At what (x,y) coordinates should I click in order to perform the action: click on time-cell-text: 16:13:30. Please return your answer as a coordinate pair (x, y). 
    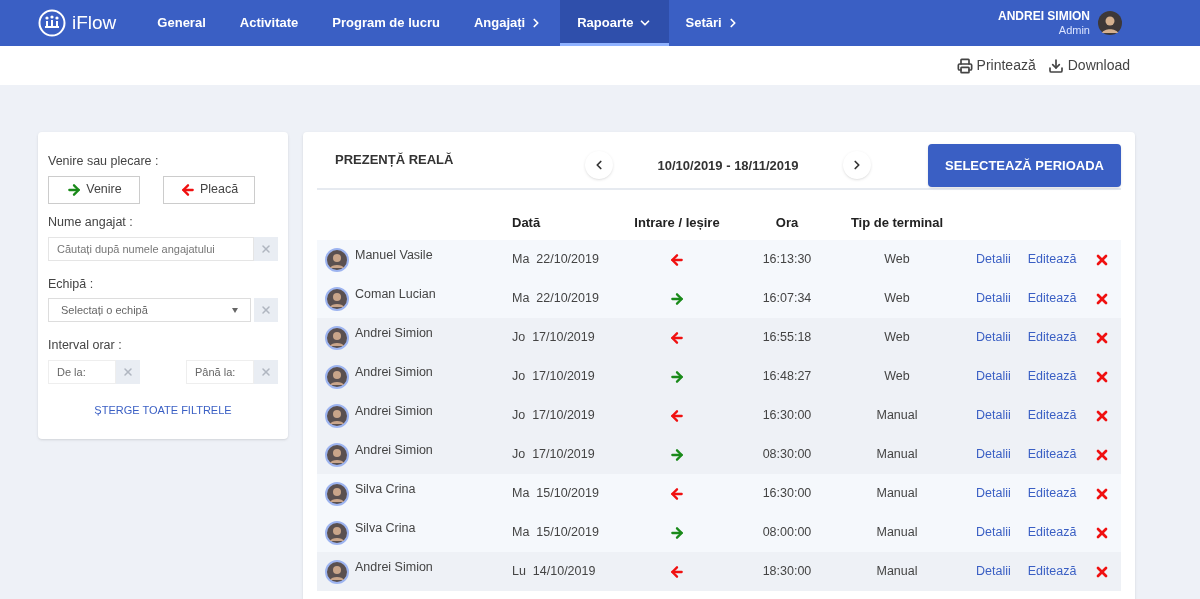
    Looking at the image, I should click on (787, 260).